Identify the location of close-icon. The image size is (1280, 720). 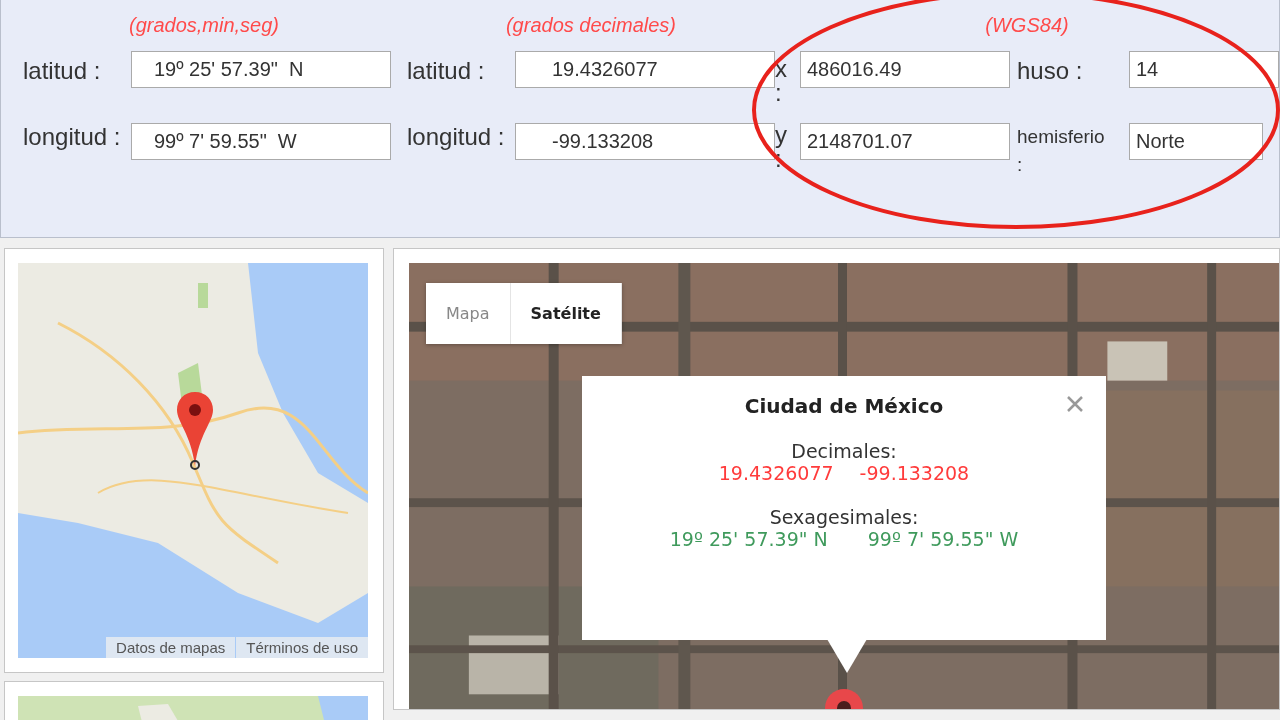
(1075, 404).